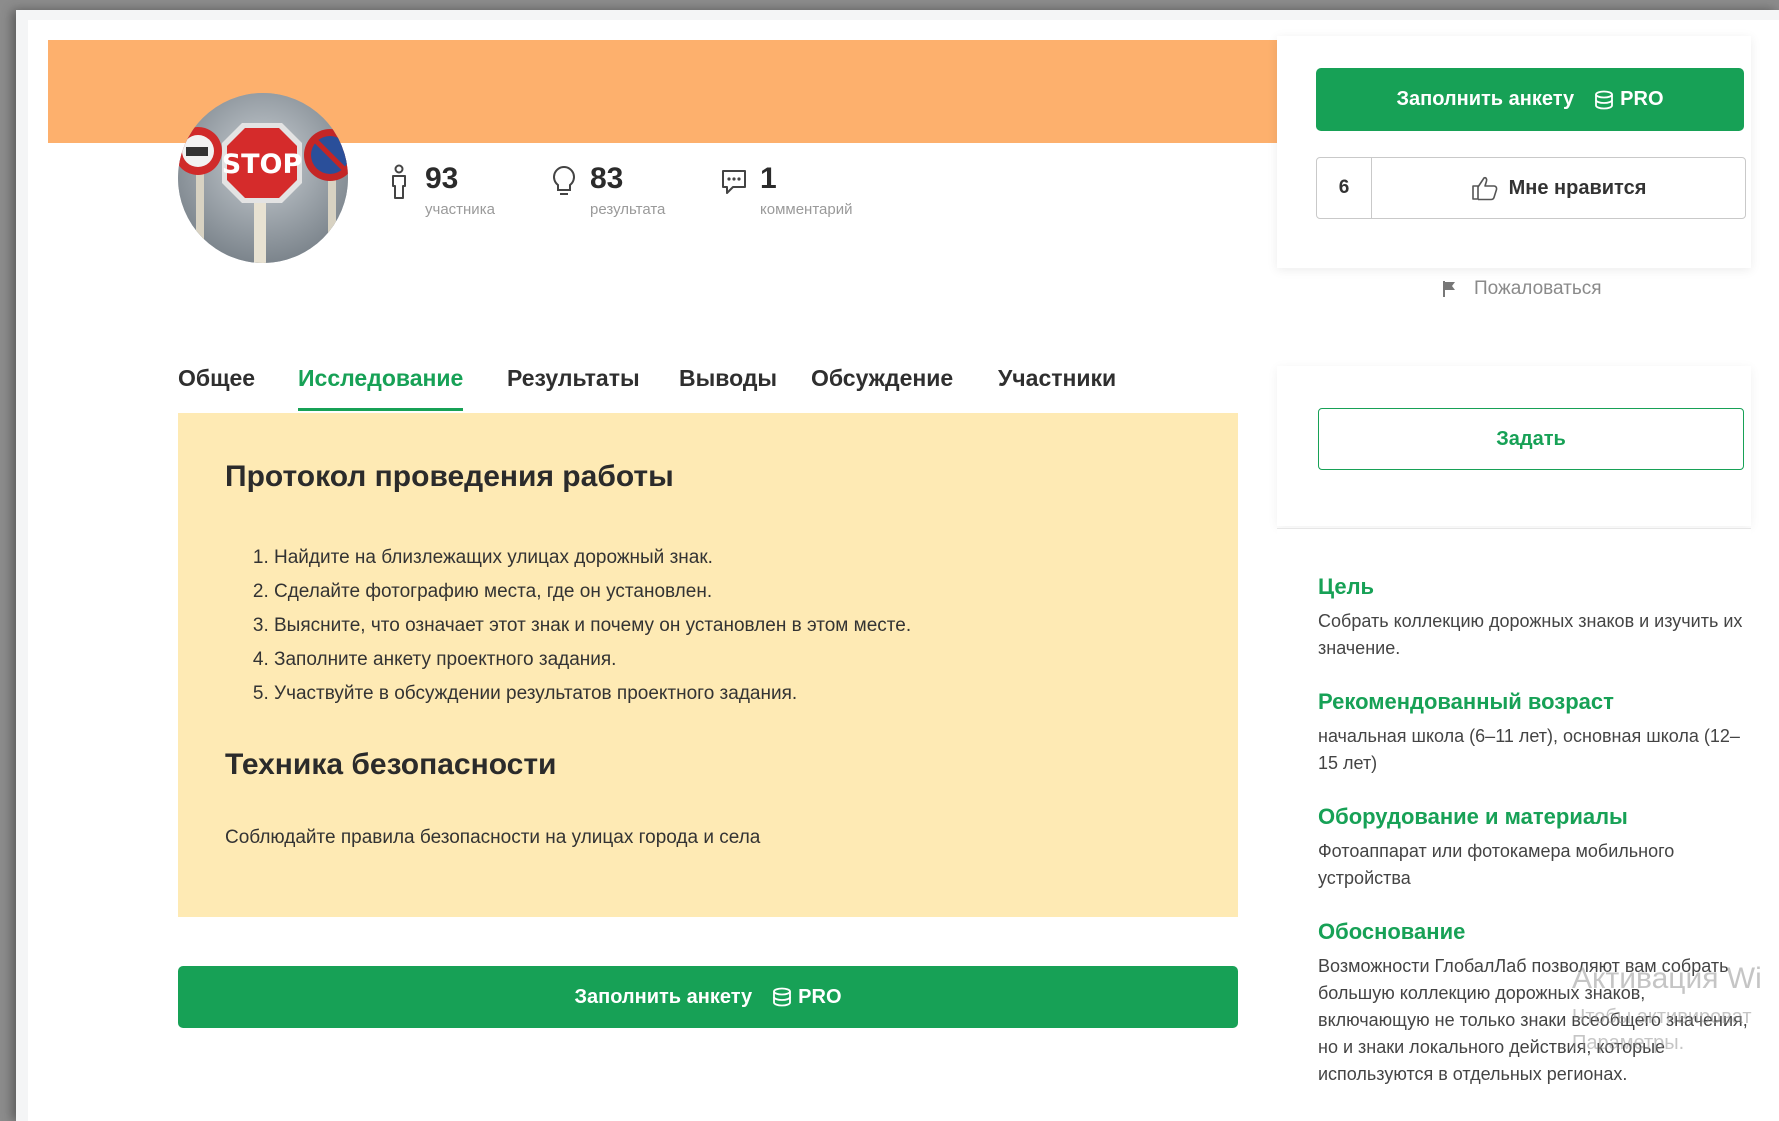  I want to click on tab-research: Исследование, so click(381, 388).